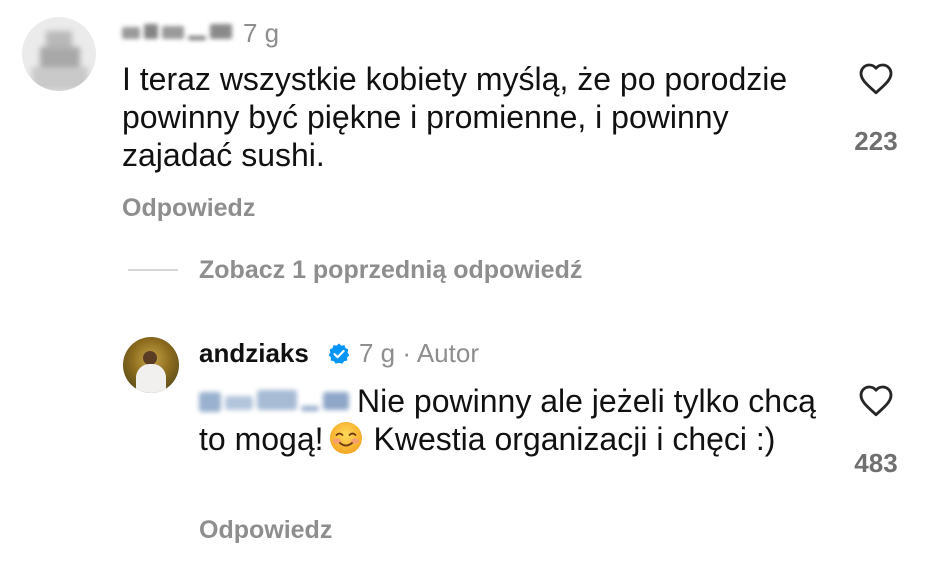  Describe the element at coordinates (876, 463) in the screenshot. I see `like-count: 483` at that location.